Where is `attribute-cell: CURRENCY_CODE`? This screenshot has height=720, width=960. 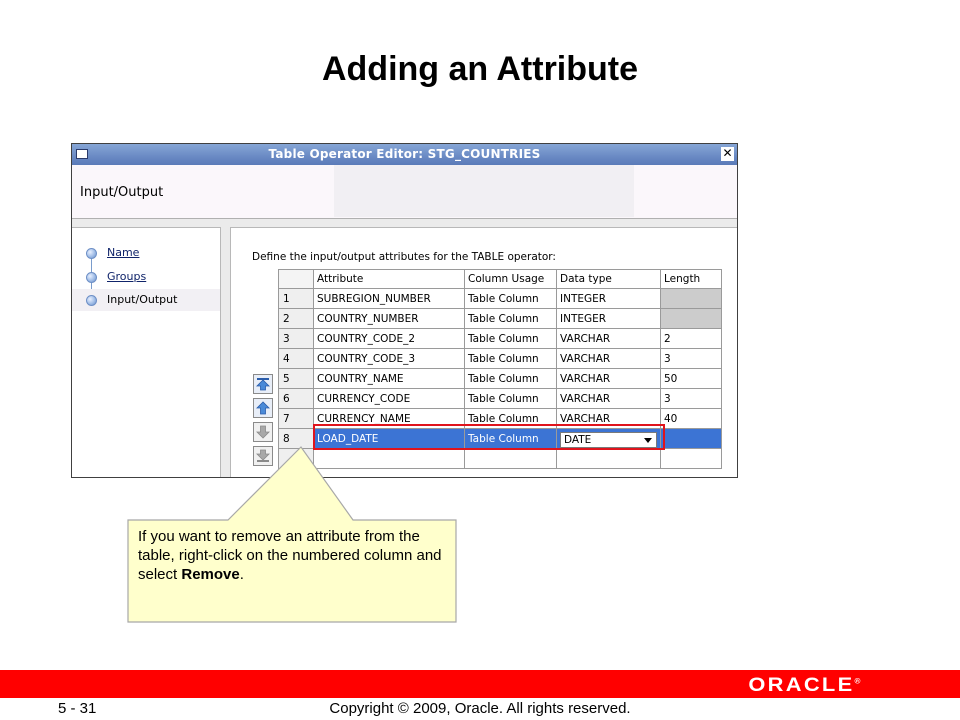
attribute-cell: CURRENCY_CODE is located at coordinates (389, 398).